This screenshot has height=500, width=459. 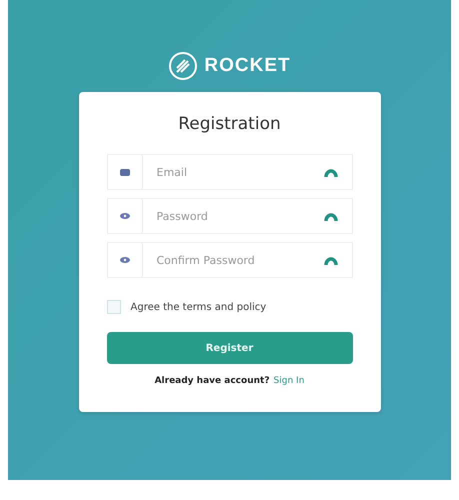 What do you see at coordinates (229, 348) in the screenshot?
I see `register-button: Register` at bounding box center [229, 348].